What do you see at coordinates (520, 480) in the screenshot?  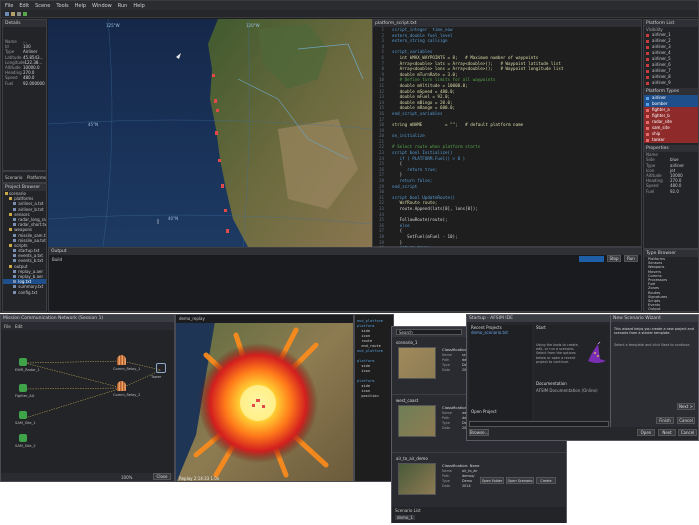 I see `open-scenario-button: Open Scenario` at bounding box center [520, 480].